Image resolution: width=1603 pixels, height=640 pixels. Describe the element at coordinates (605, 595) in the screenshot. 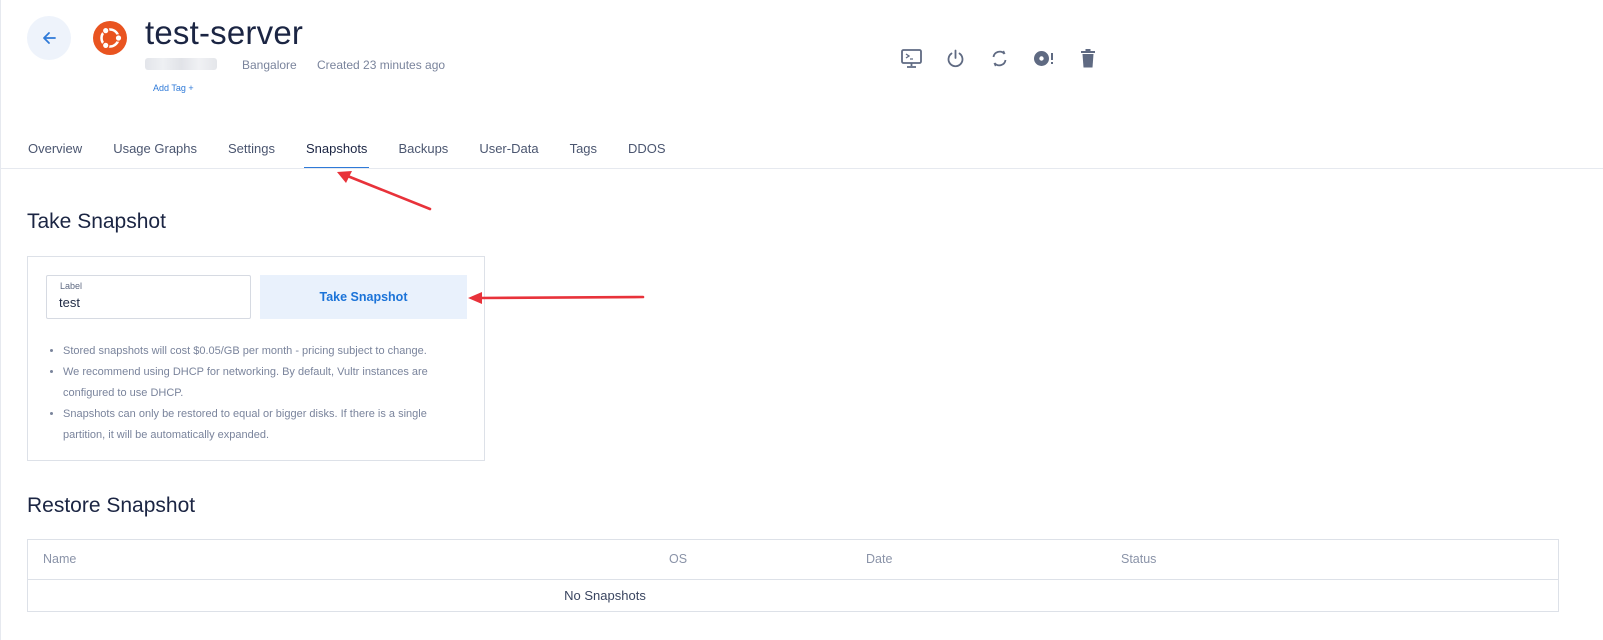

I see `no-snapshots-message: No Snapshots` at that location.